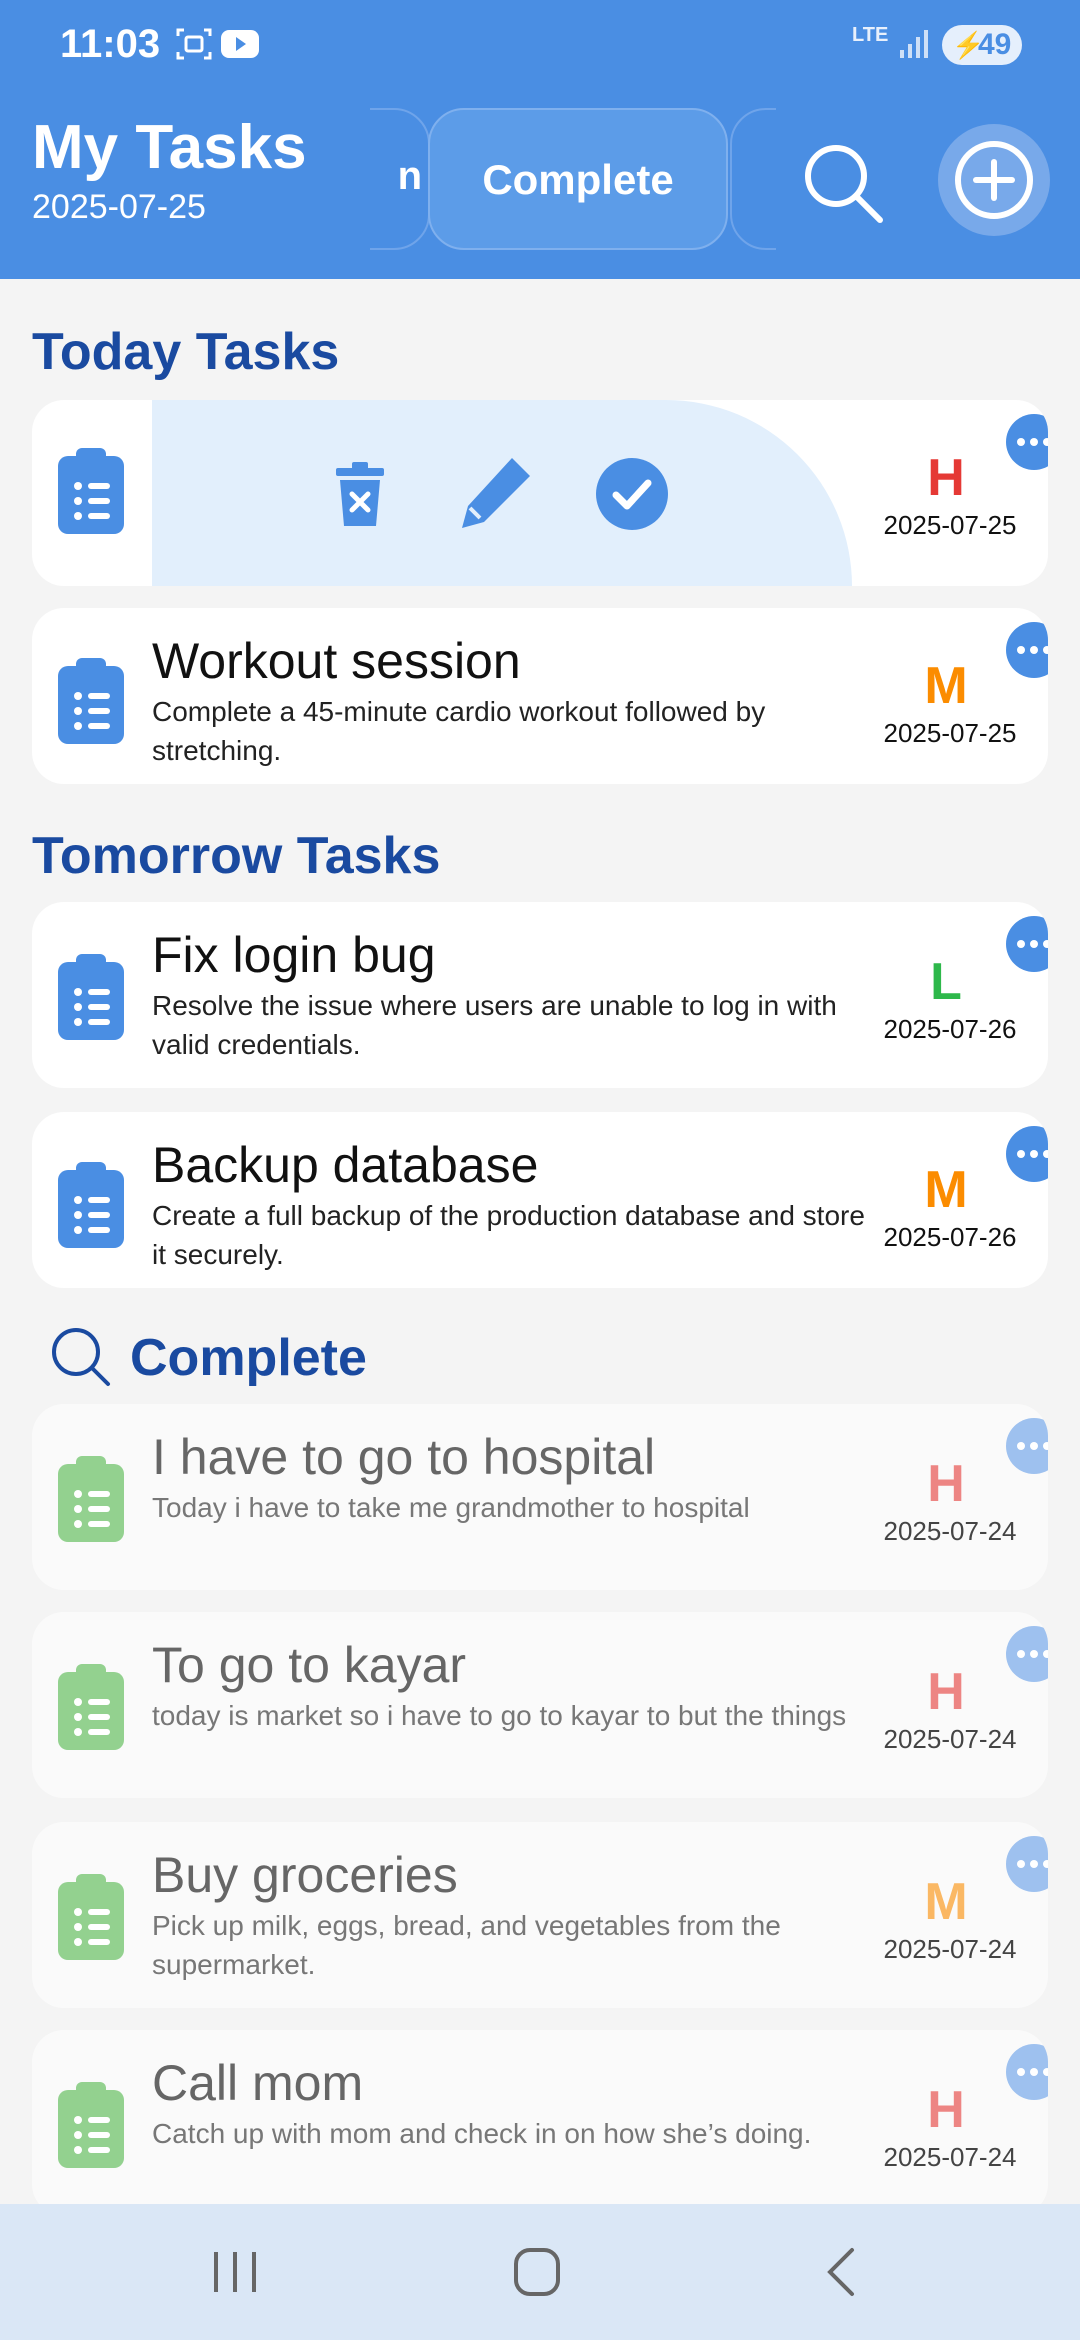 The height and width of the screenshot is (2340, 1080). I want to click on check-circle-icon, so click(632, 494).